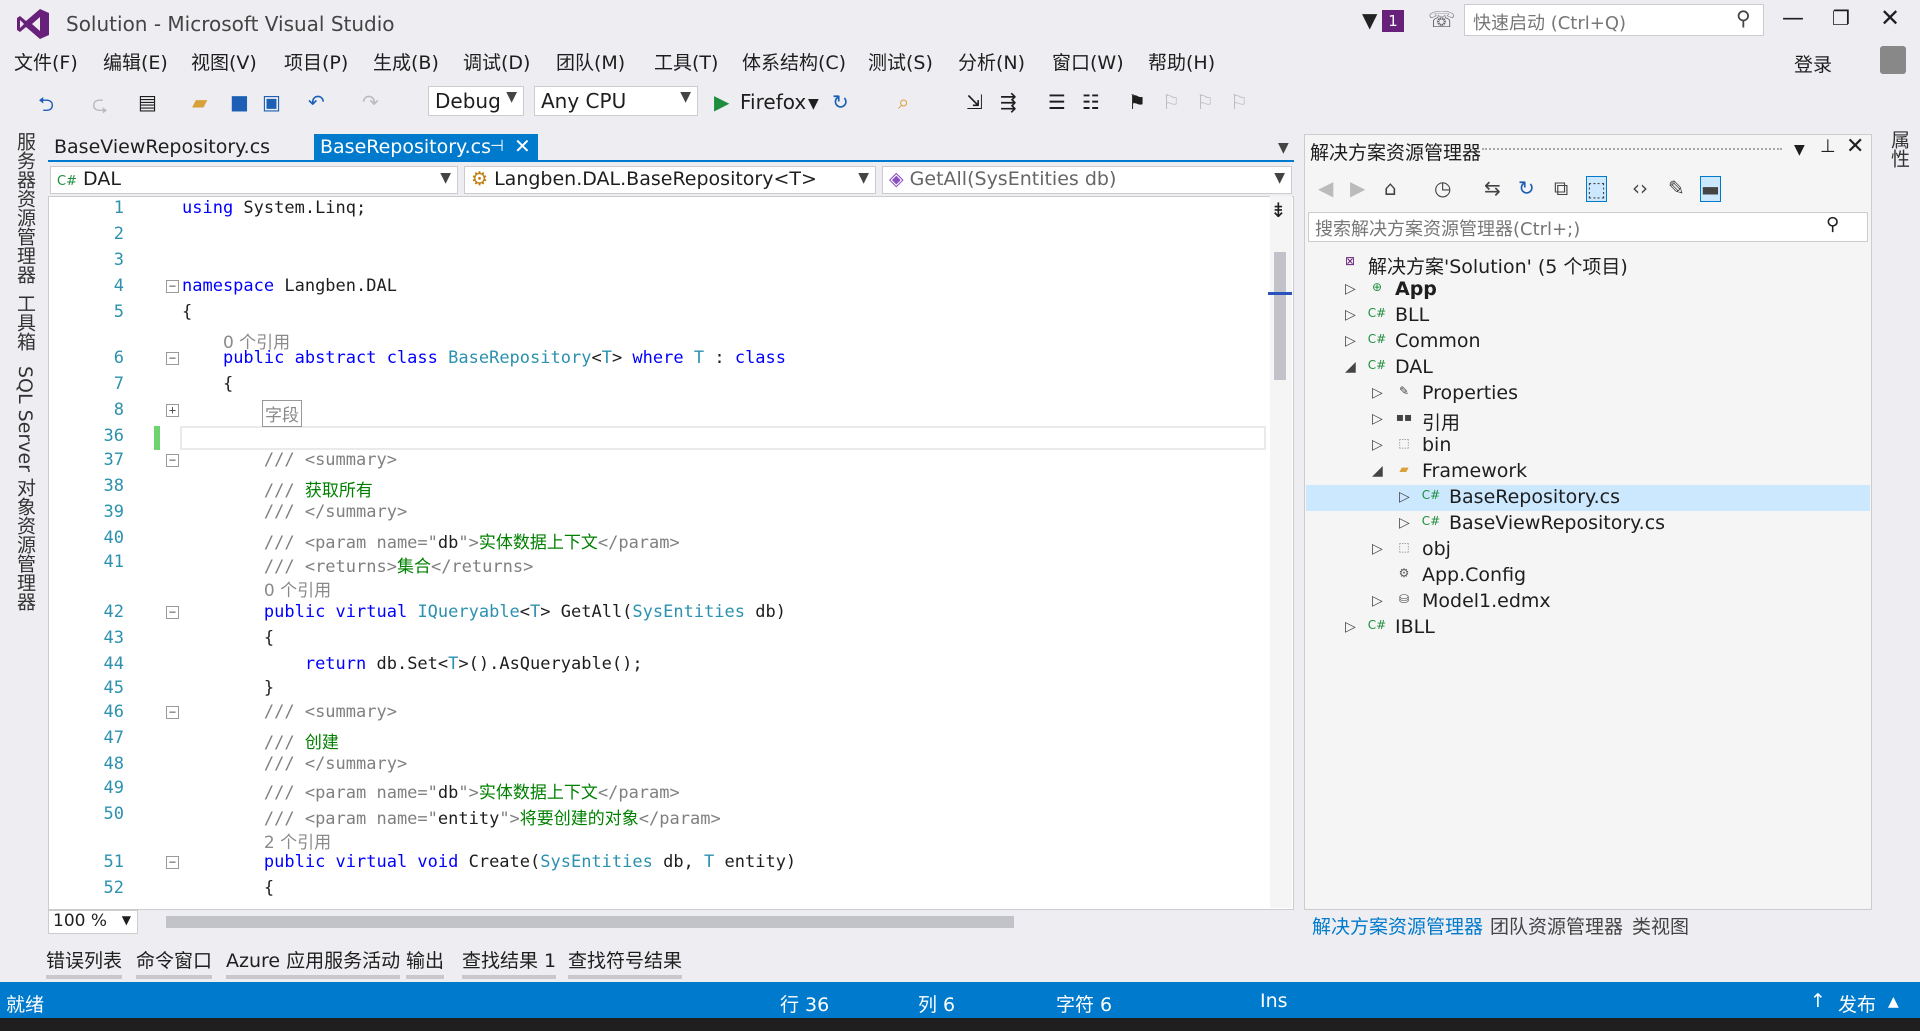 Image resolution: width=1920 pixels, height=1031 pixels. Describe the element at coordinates (1586, 551) in the screenshot. I see `tree-item: ▷ ⬚ obj` at that location.